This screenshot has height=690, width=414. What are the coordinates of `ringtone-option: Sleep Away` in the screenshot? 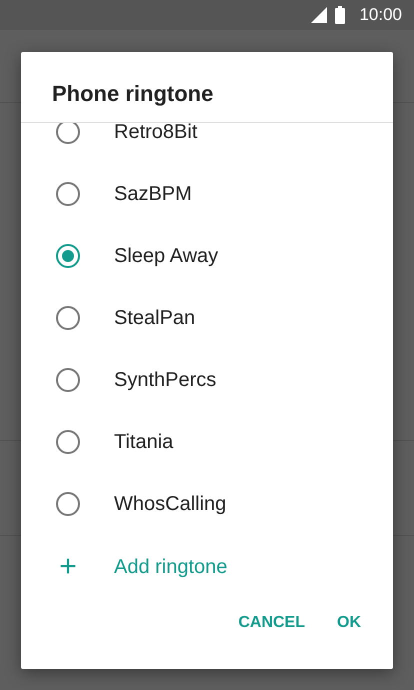 It's located at (207, 256).